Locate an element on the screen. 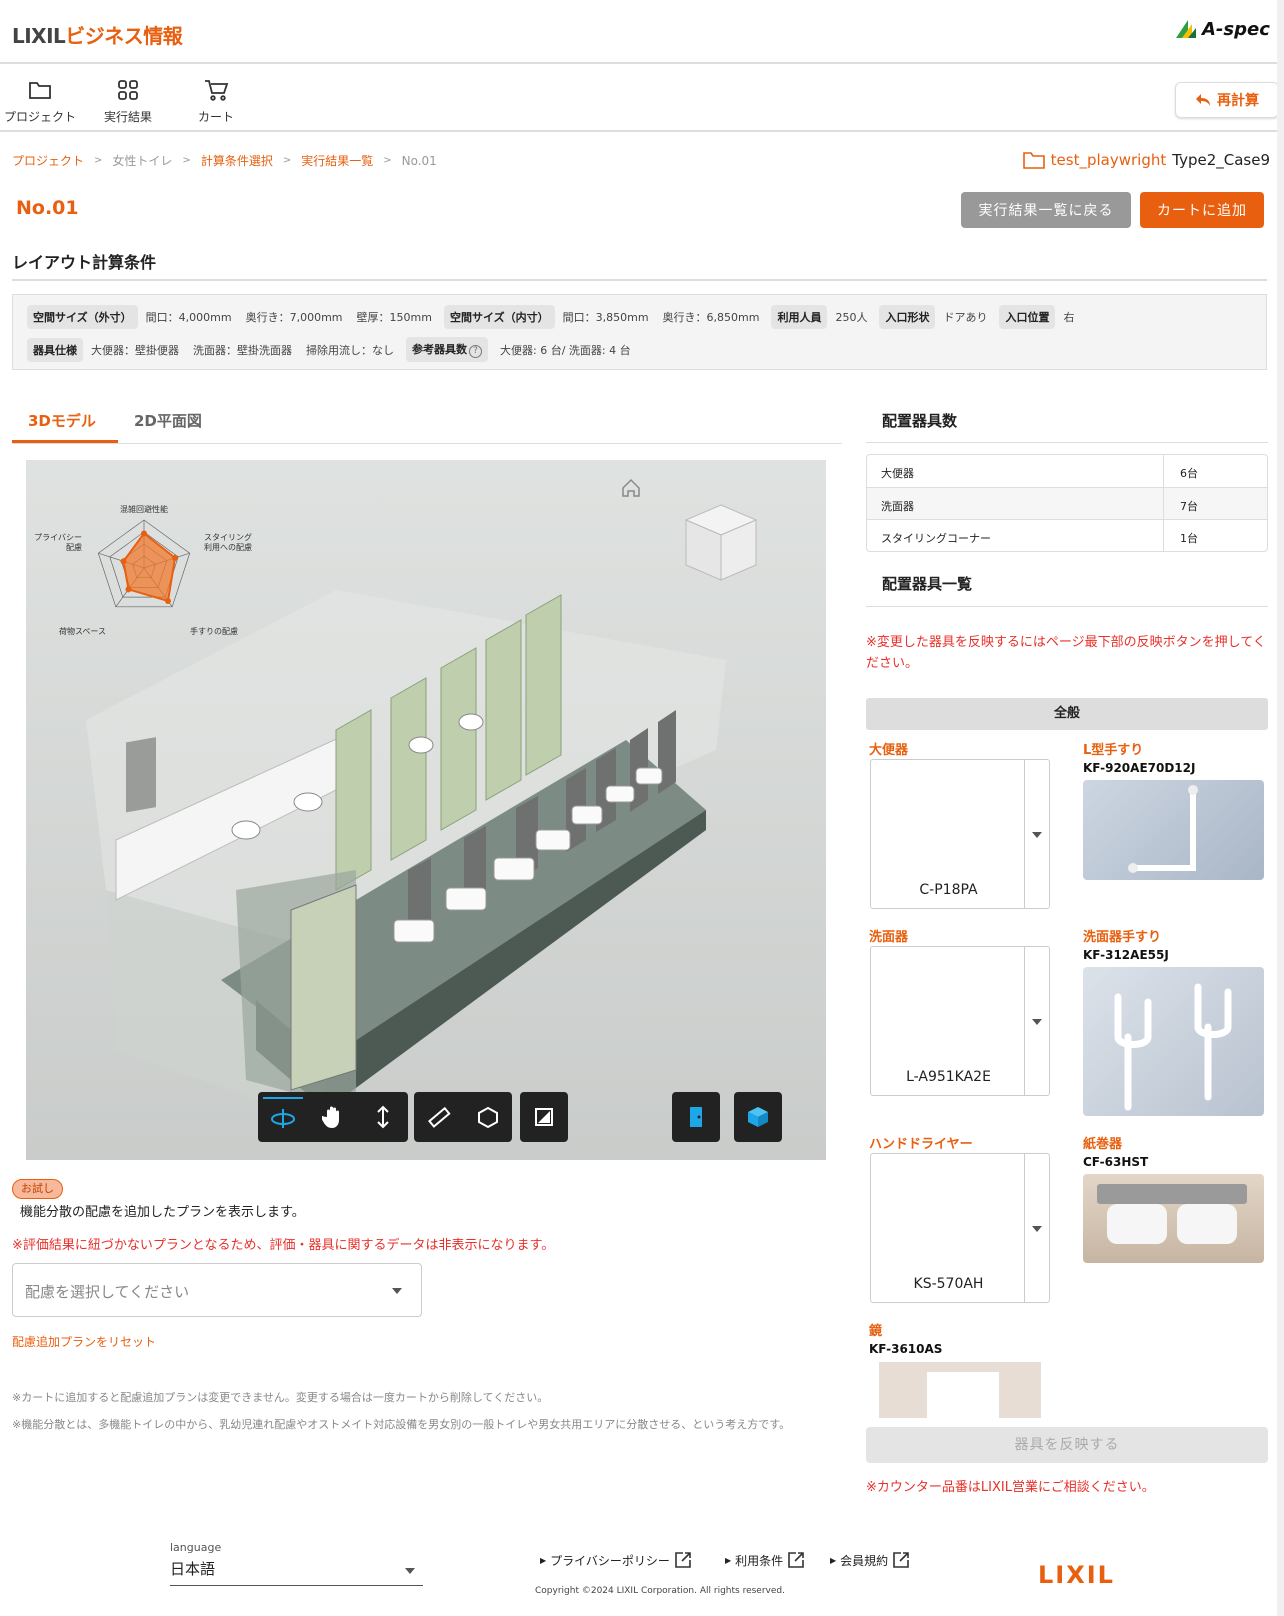 The height and width of the screenshot is (1616, 1284). measure-icon is located at coordinates (439, 1117).